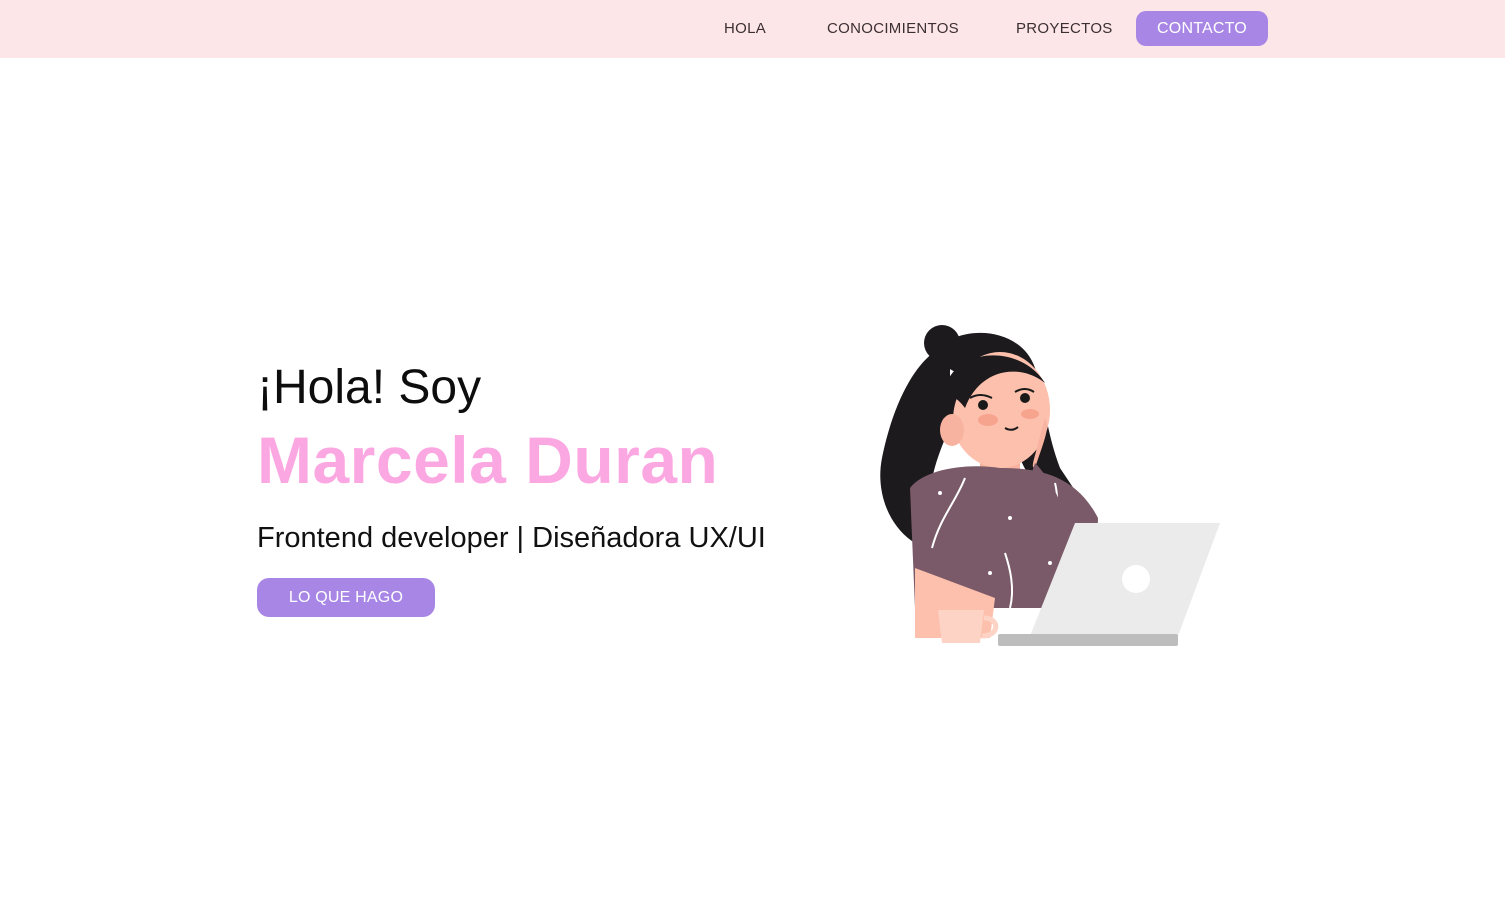  Describe the element at coordinates (511, 538) in the screenshot. I see `hero-role: Frontend developer | Diseñadora UX/UI` at that location.